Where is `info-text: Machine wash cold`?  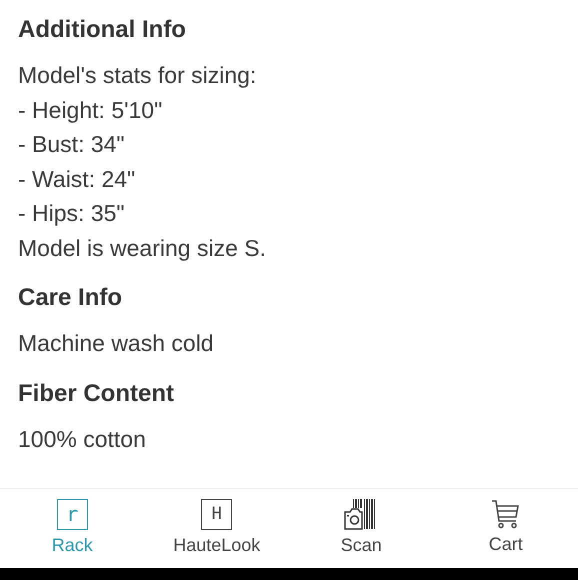 info-text: Machine wash cold is located at coordinates (116, 343).